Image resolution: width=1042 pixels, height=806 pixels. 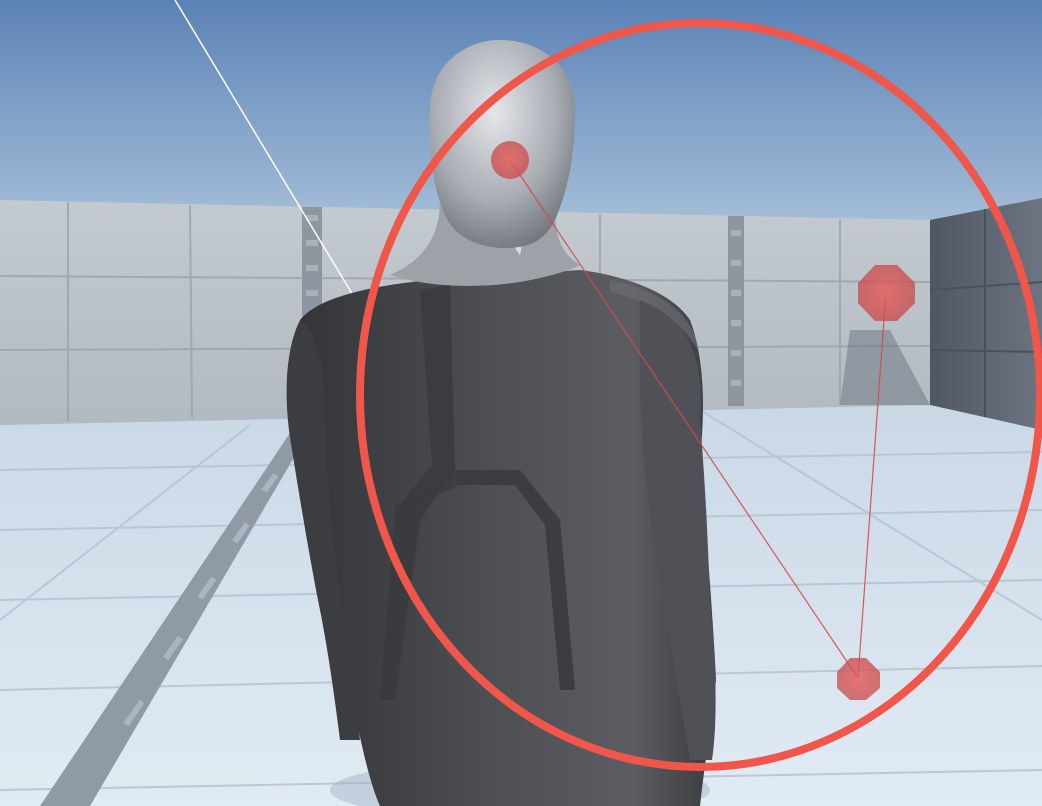 What do you see at coordinates (510, 160) in the screenshot?
I see `gizmo-handle-head` at bounding box center [510, 160].